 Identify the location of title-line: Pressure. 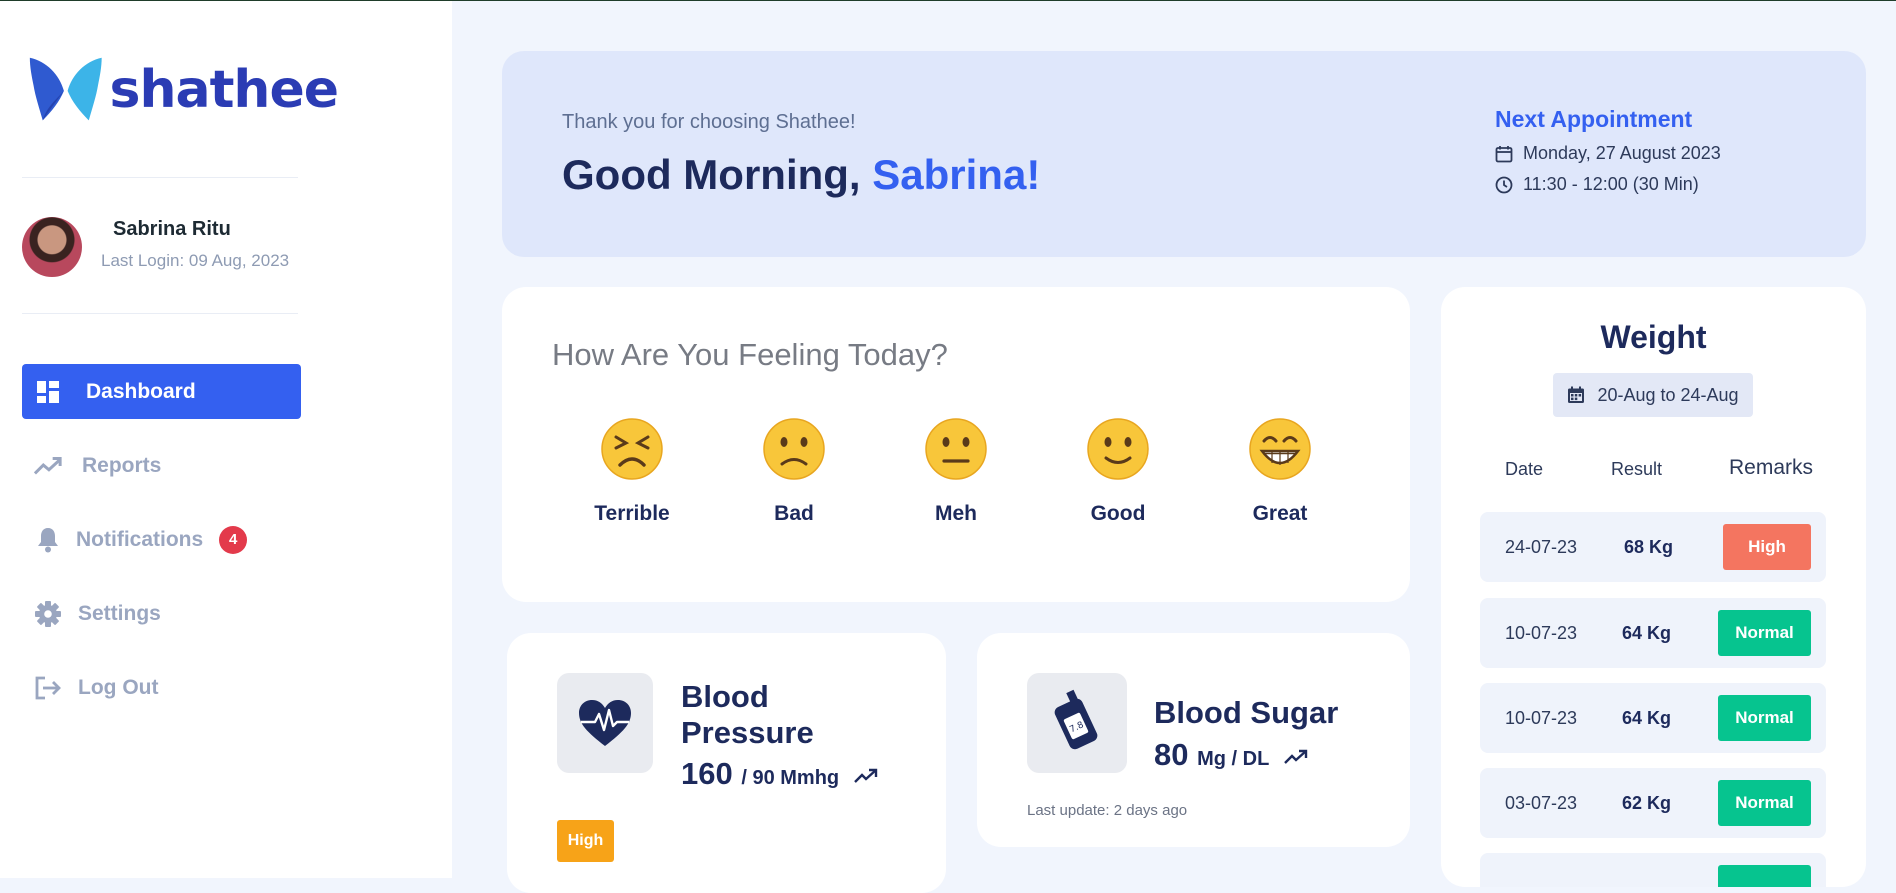
(747, 732).